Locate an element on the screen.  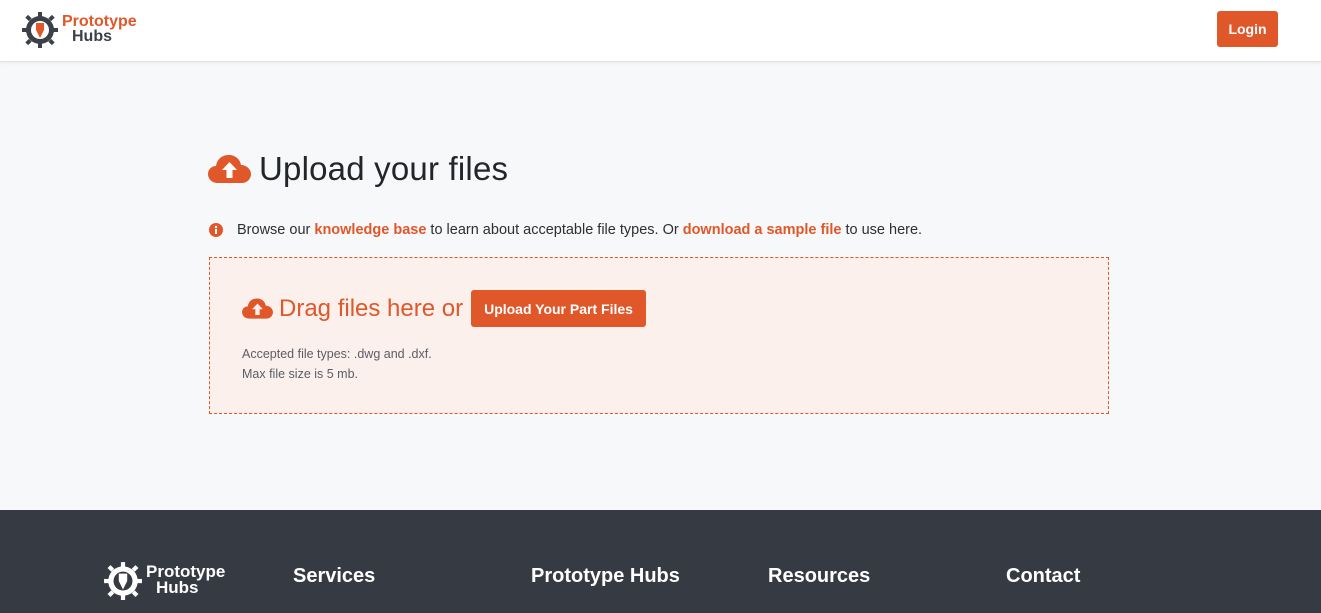
footer-heading-contact: Contact is located at coordinates (1043, 576).